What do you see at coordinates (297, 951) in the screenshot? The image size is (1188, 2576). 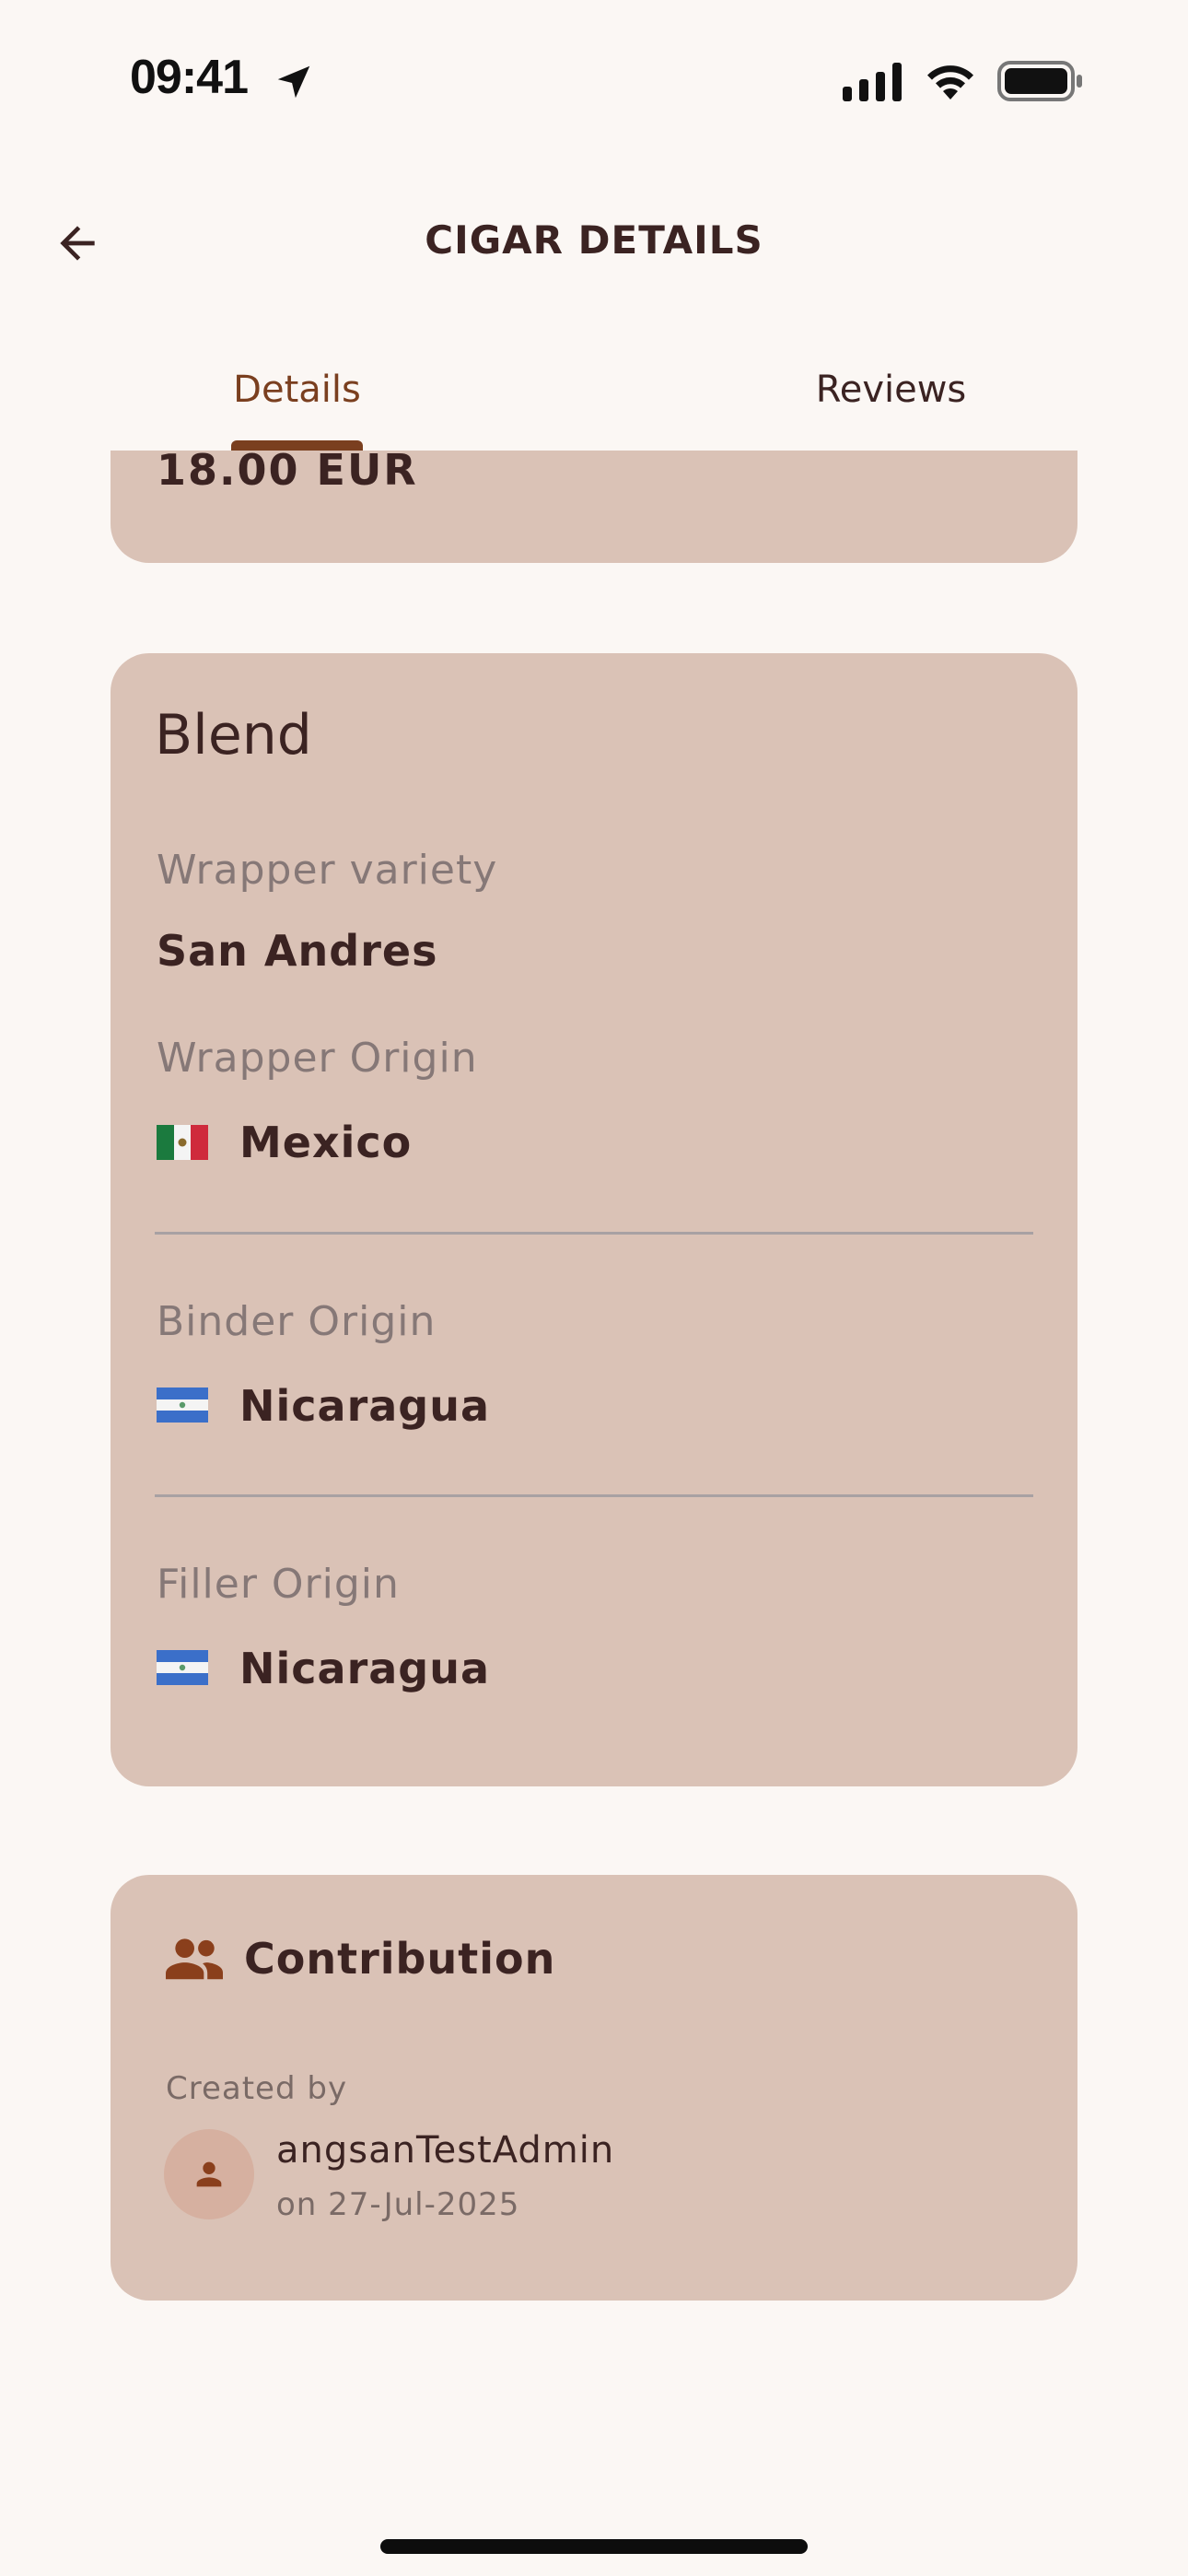 I see `wrapper-variety-value: San Andres` at bounding box center [297, 951].